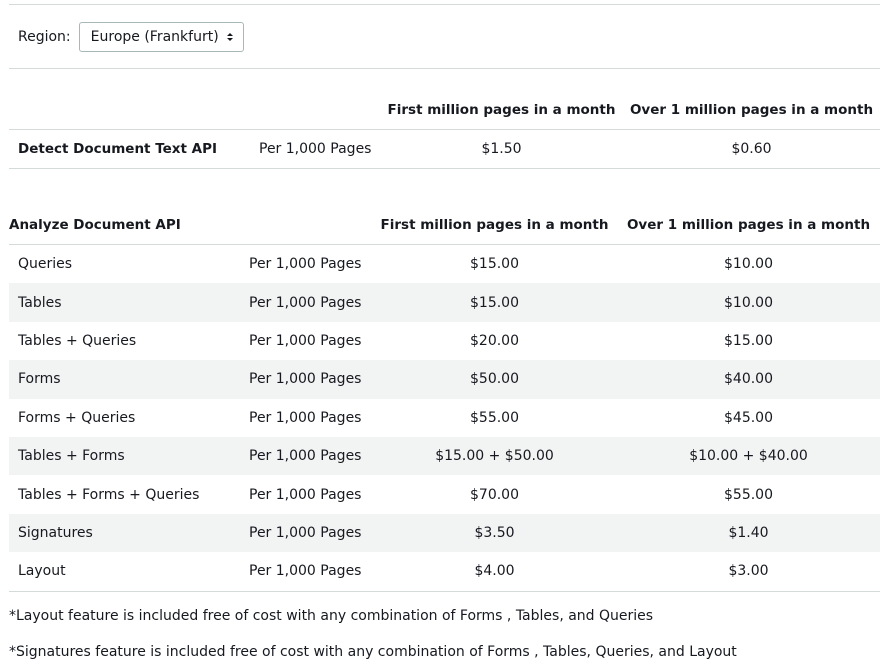 The width and height of the screenshot is (888, 671). What do you see at coordinates (444, 302) in the screenshot?
I see `table-row: Tables Per 1,000 Pages $15.00 $10.00` at bounding box center [444, 302].